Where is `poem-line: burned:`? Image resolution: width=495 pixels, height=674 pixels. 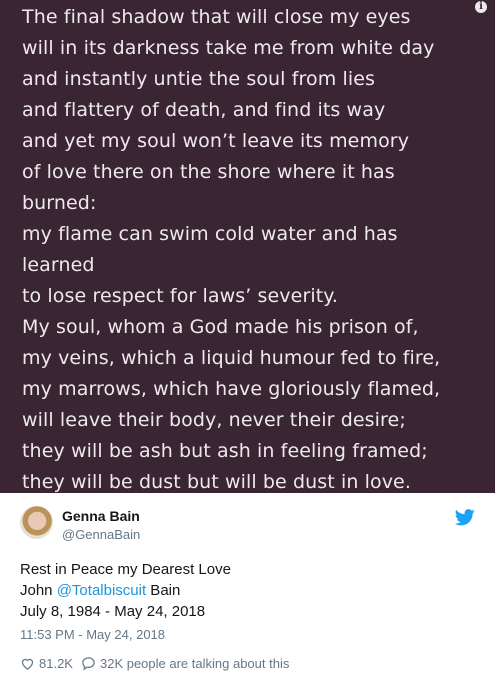 poem-line: burned: is located at coordinates (59, 203).